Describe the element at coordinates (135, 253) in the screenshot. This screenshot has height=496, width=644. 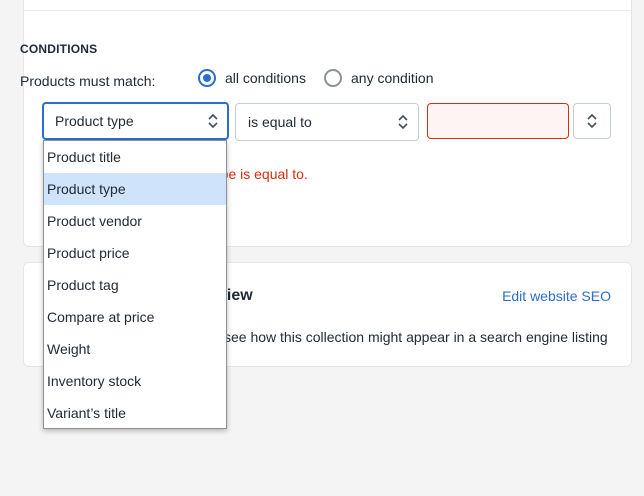
I see `dropdown-option-product-price: Product price` at that location.